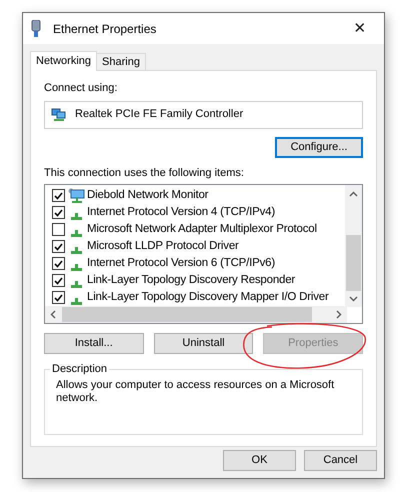  Describe the element at coordinates (144, 173) in the screenshot. I see `items-label: This connection uses the following items:` at that location.